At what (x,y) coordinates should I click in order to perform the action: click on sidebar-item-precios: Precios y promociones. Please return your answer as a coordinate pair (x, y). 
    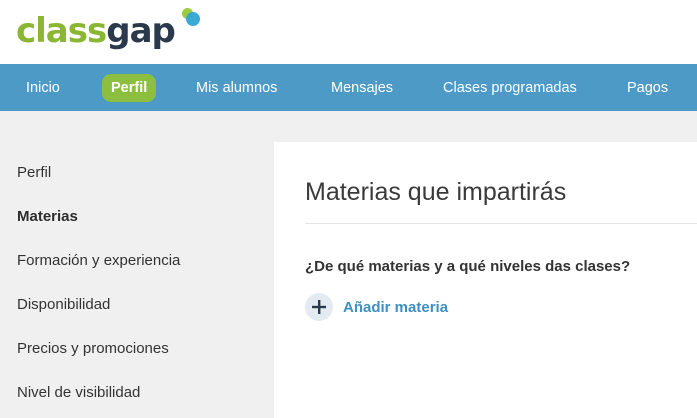
    Looking at the image, I should click on (93, 348).